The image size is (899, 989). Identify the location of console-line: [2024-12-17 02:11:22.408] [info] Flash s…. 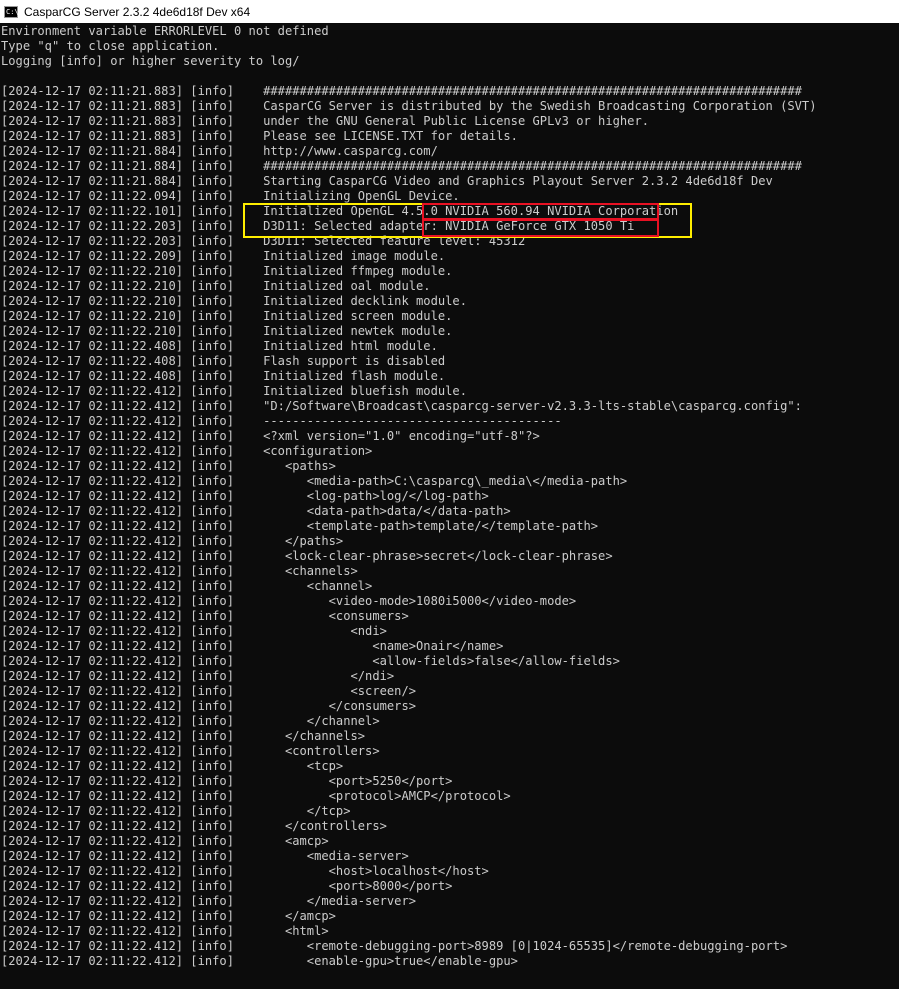
(223, 361).